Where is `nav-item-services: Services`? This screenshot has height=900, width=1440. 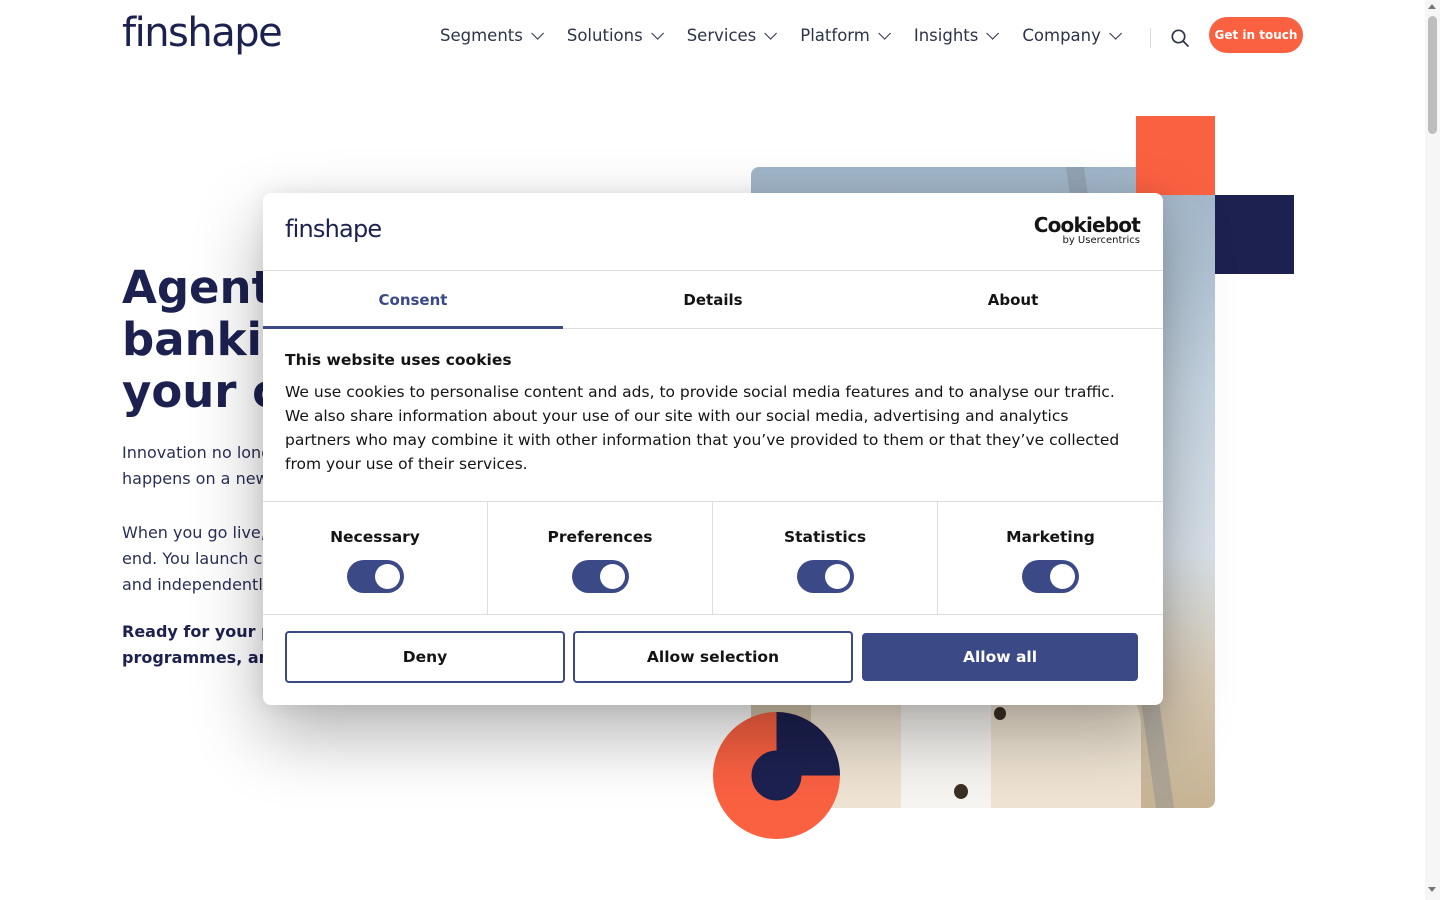
nav-item-services: Services is located at coordinates (732, 35).